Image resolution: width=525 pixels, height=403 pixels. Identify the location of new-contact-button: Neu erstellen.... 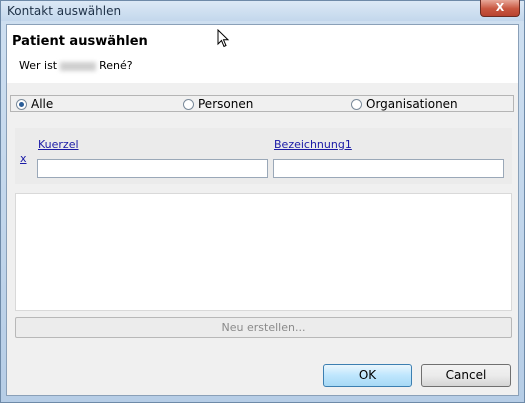
(263, 327).